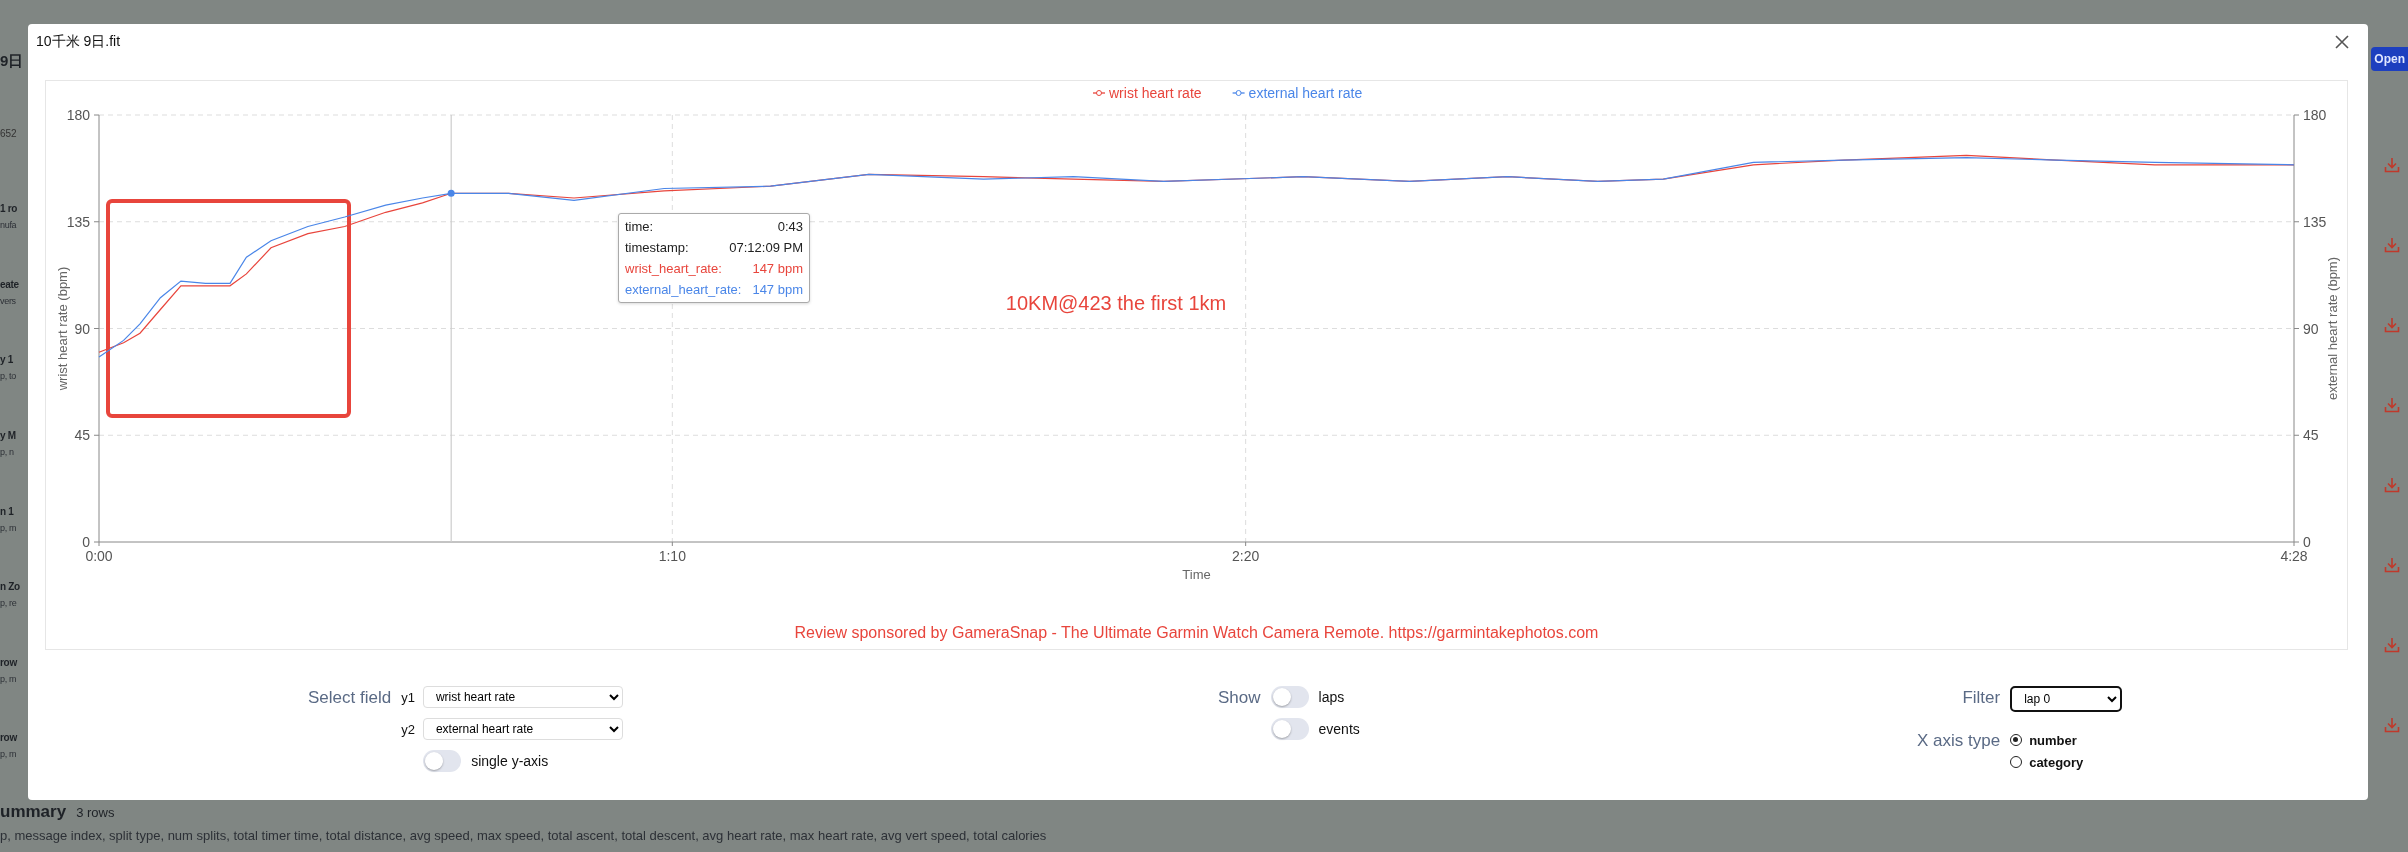 The image size is (2408, 852). Describe the element at coordinates (14, 300) in the screenshot. I see `field-list: vers` at that location.